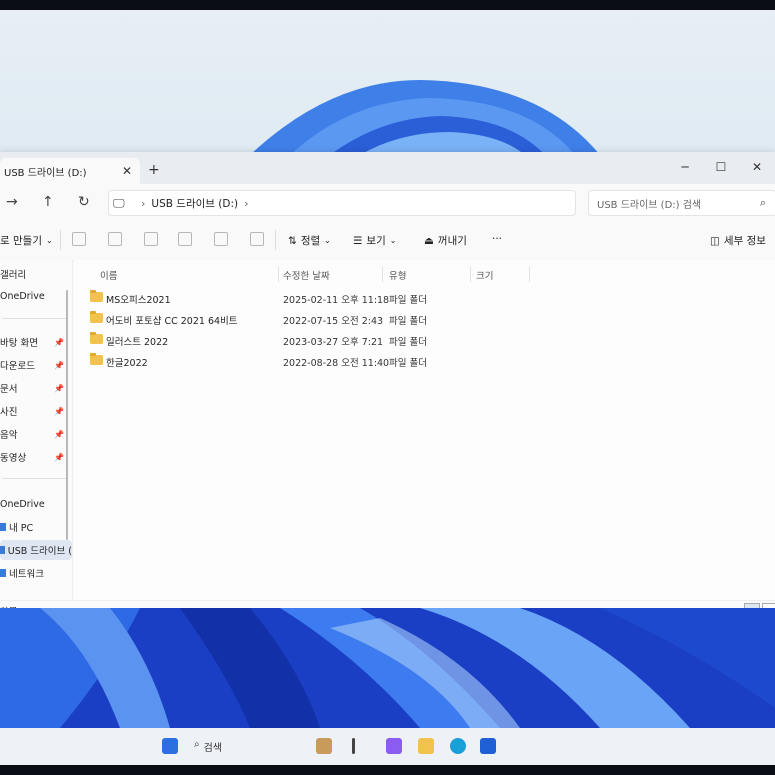  Describe the element at coordinates (67, 415) in the screenshot. I see `sidebar-scrollbar` at that location.